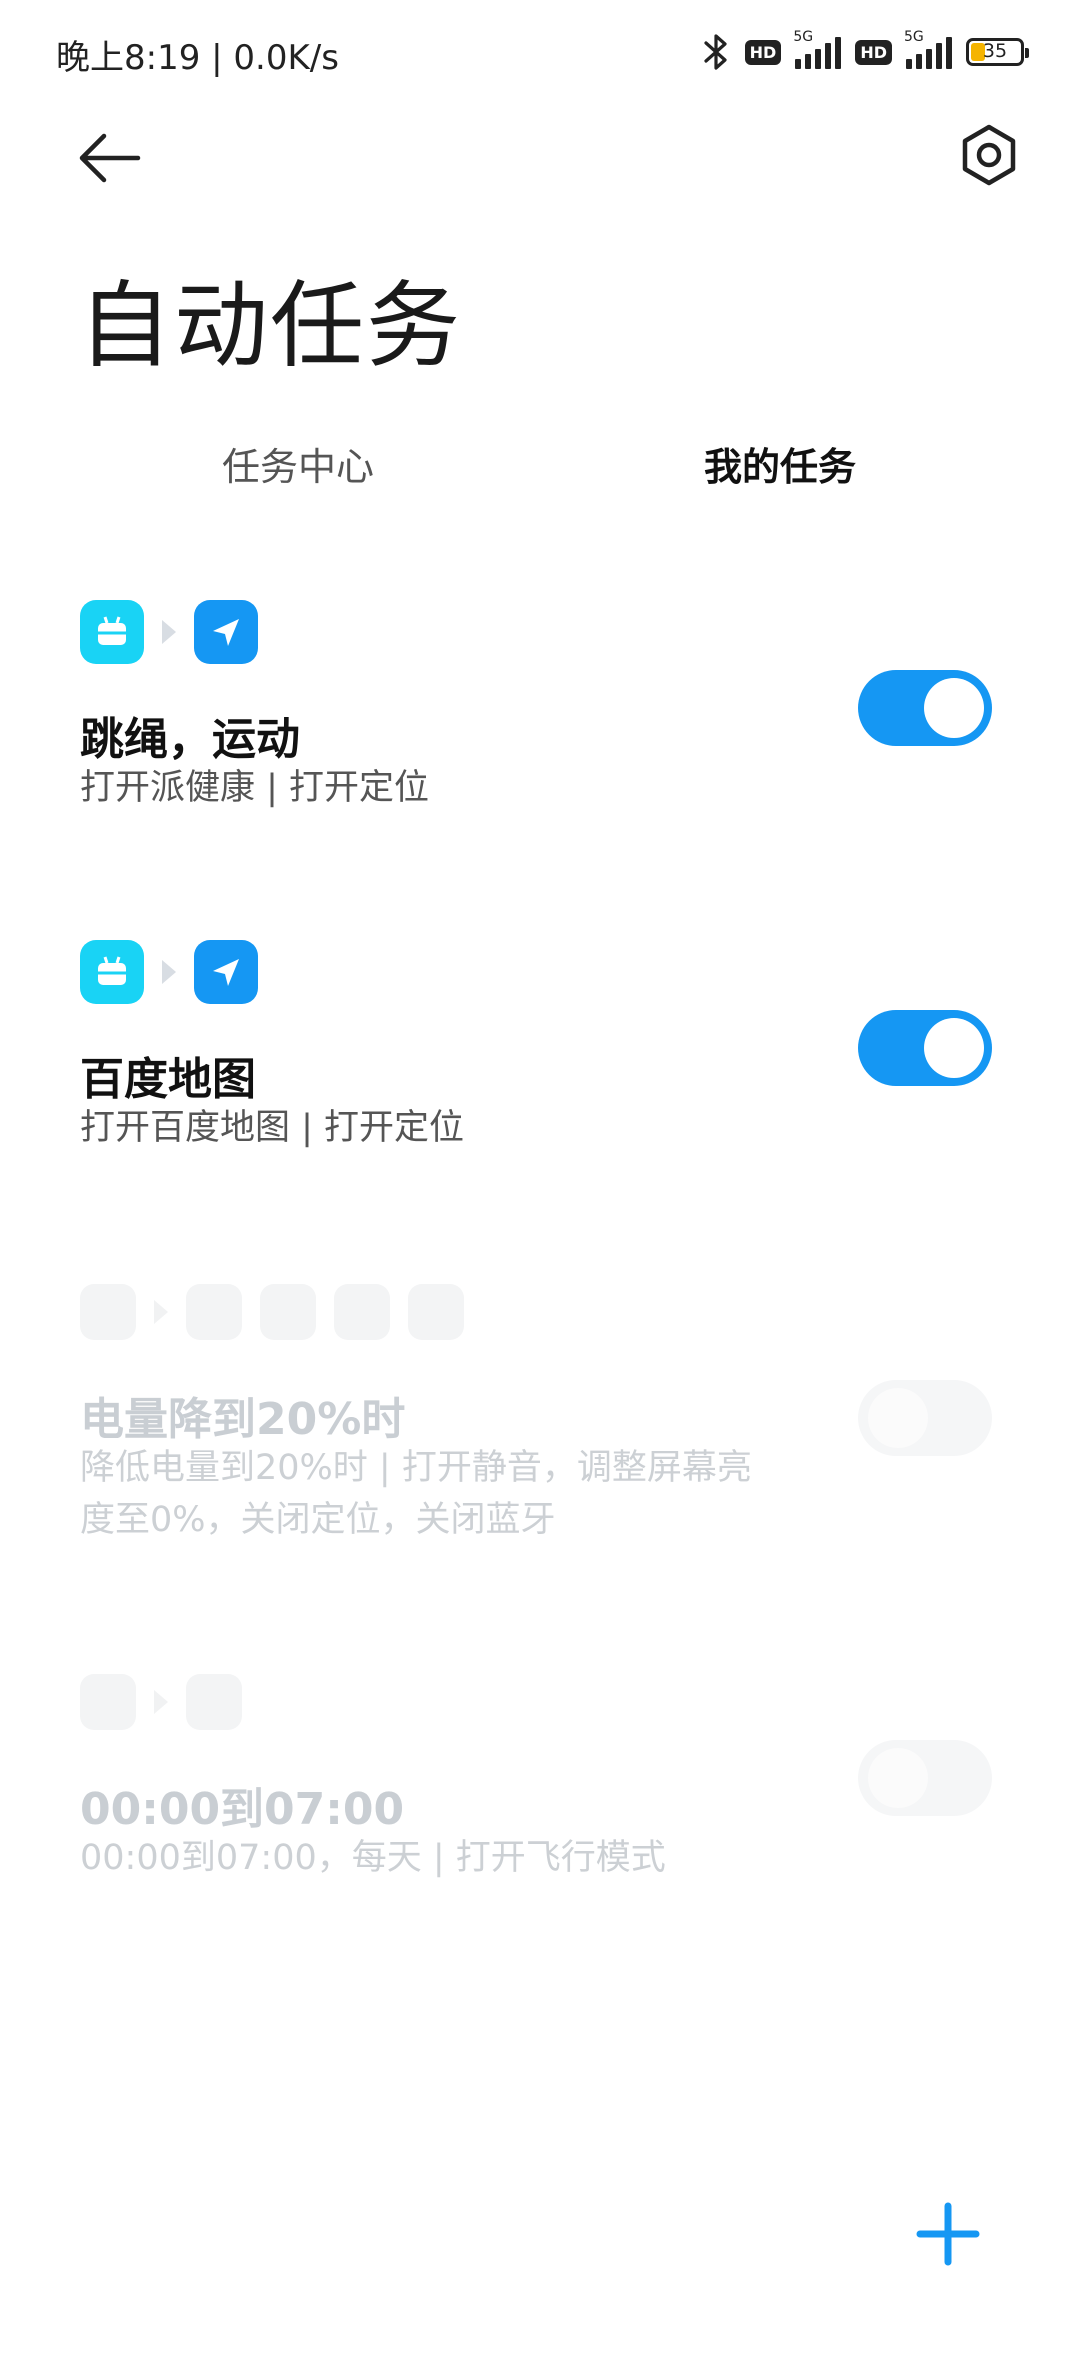 This screenshot has width=1080, height=2370. I want to click on task-item: 百度地图 打开百度地图 | 打开定位, so click(540, 1055).